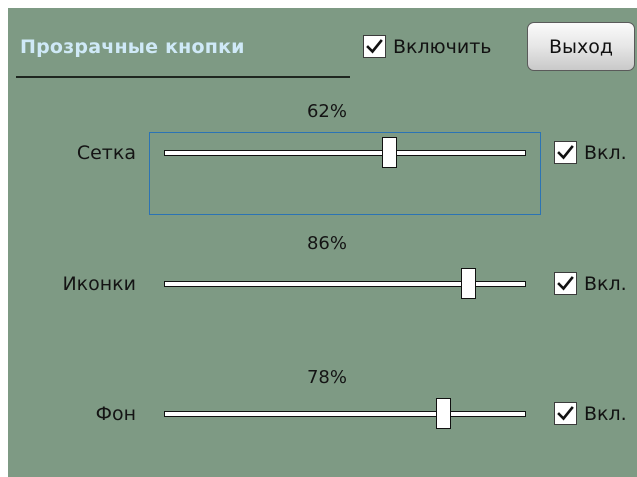 The width and height of the screenshot is (637, 477). Describe the element at coordinates (442, 47) in the screenshot. I see `enable-label: Включить` at that location.